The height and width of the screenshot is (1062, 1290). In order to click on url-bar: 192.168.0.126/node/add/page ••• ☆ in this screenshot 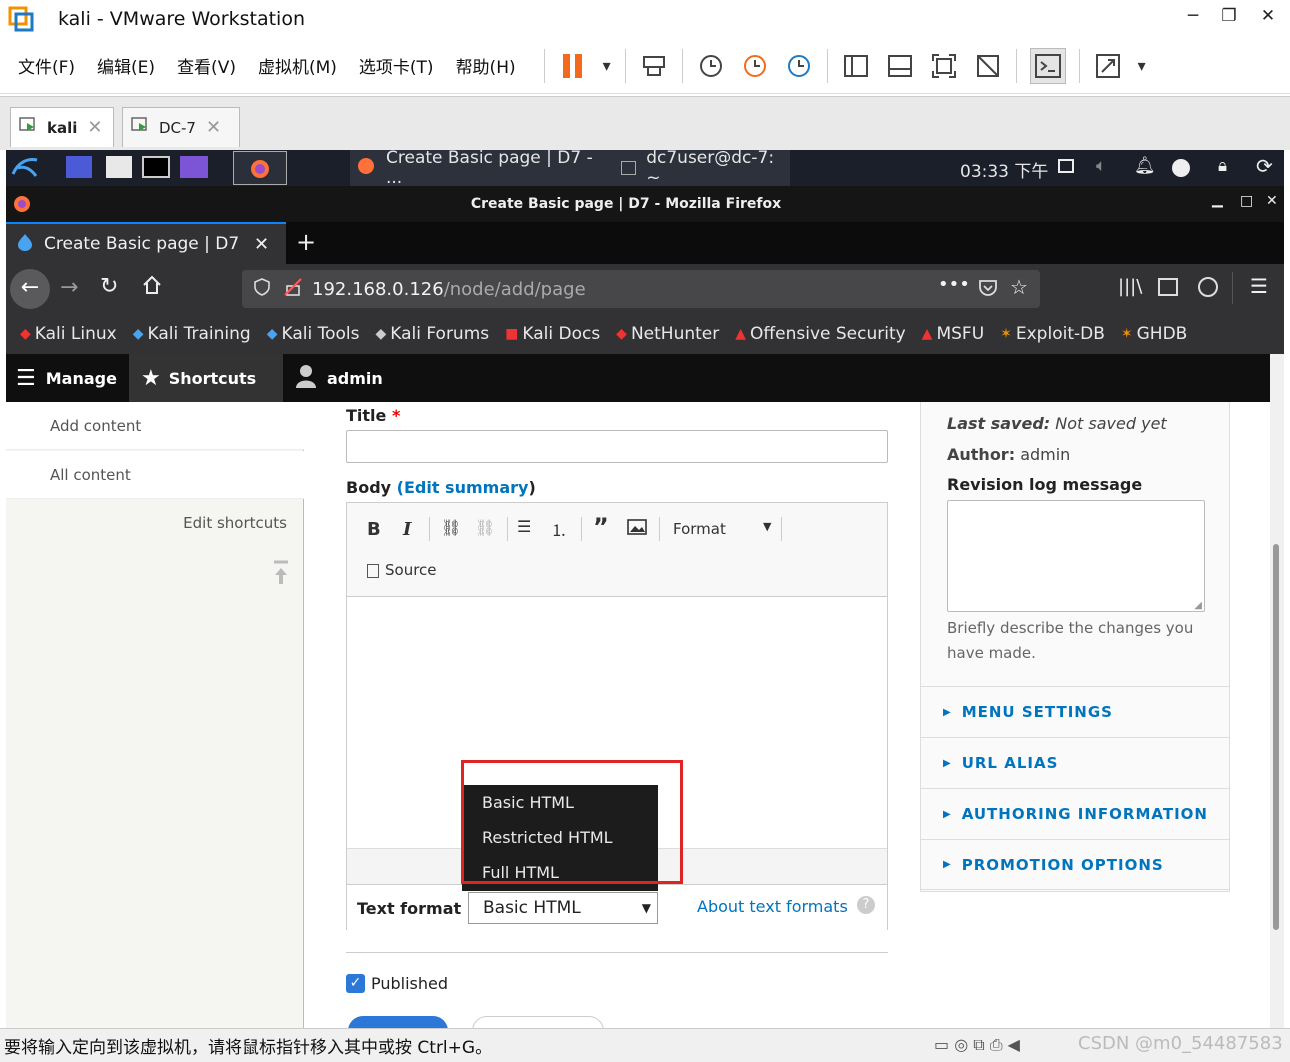, I will do `click(641, 289)`.